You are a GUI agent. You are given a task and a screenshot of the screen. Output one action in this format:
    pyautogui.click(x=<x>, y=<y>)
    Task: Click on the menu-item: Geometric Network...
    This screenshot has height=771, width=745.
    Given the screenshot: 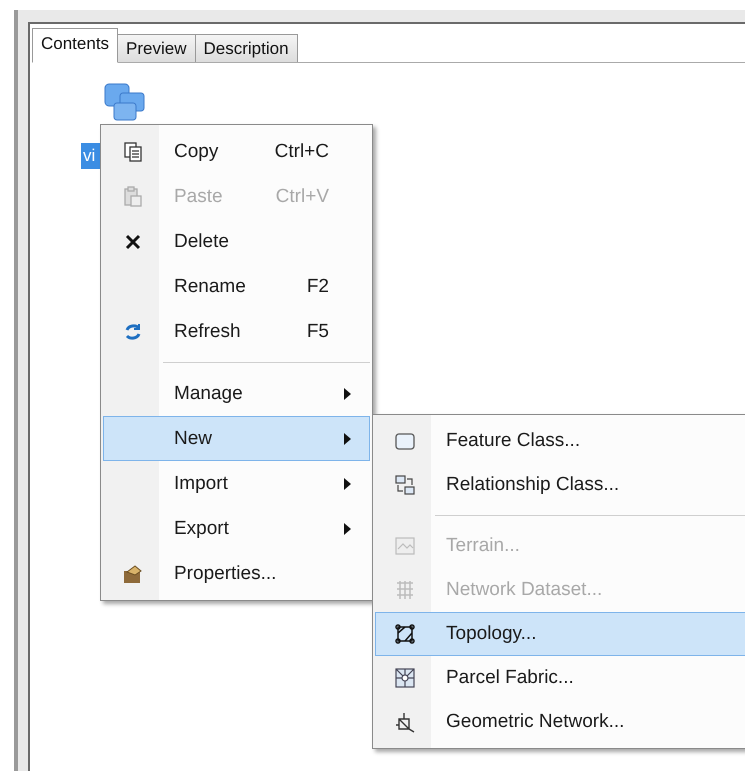 What is the action you would take?
    pyautogui.click(x=560, y=722)
    